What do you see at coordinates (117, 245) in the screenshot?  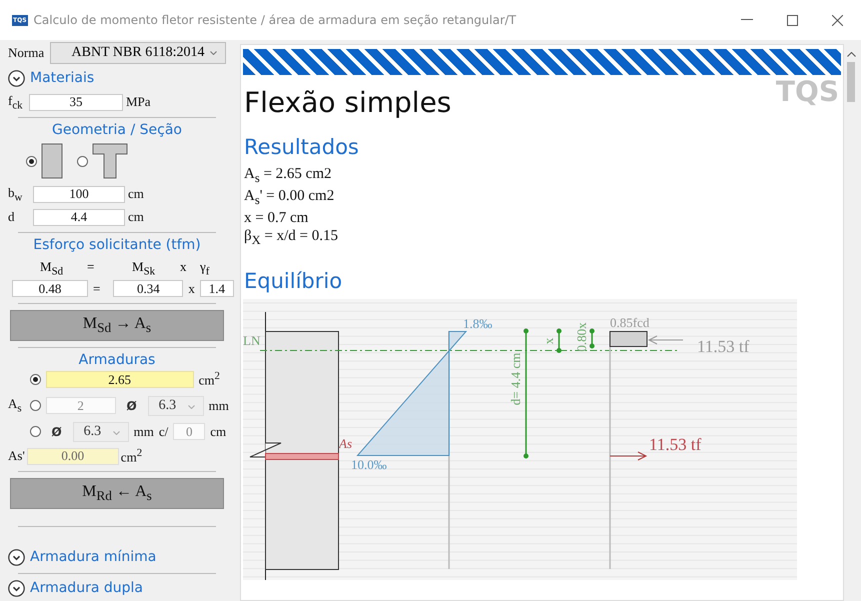 I see `section-title: Esforço solicitante (tfm)` at bounding box center [117, 245].